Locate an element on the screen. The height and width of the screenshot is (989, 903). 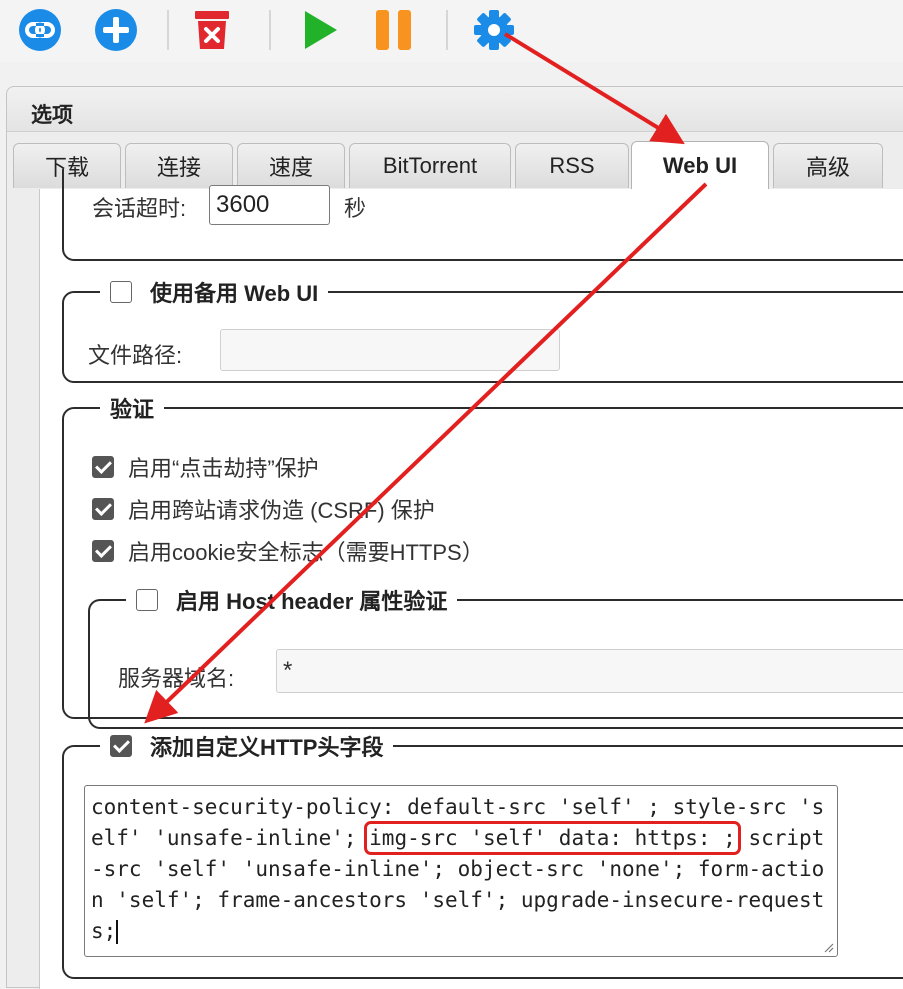
session-timeout-input: 3600 is located at coordinates (269, 205).